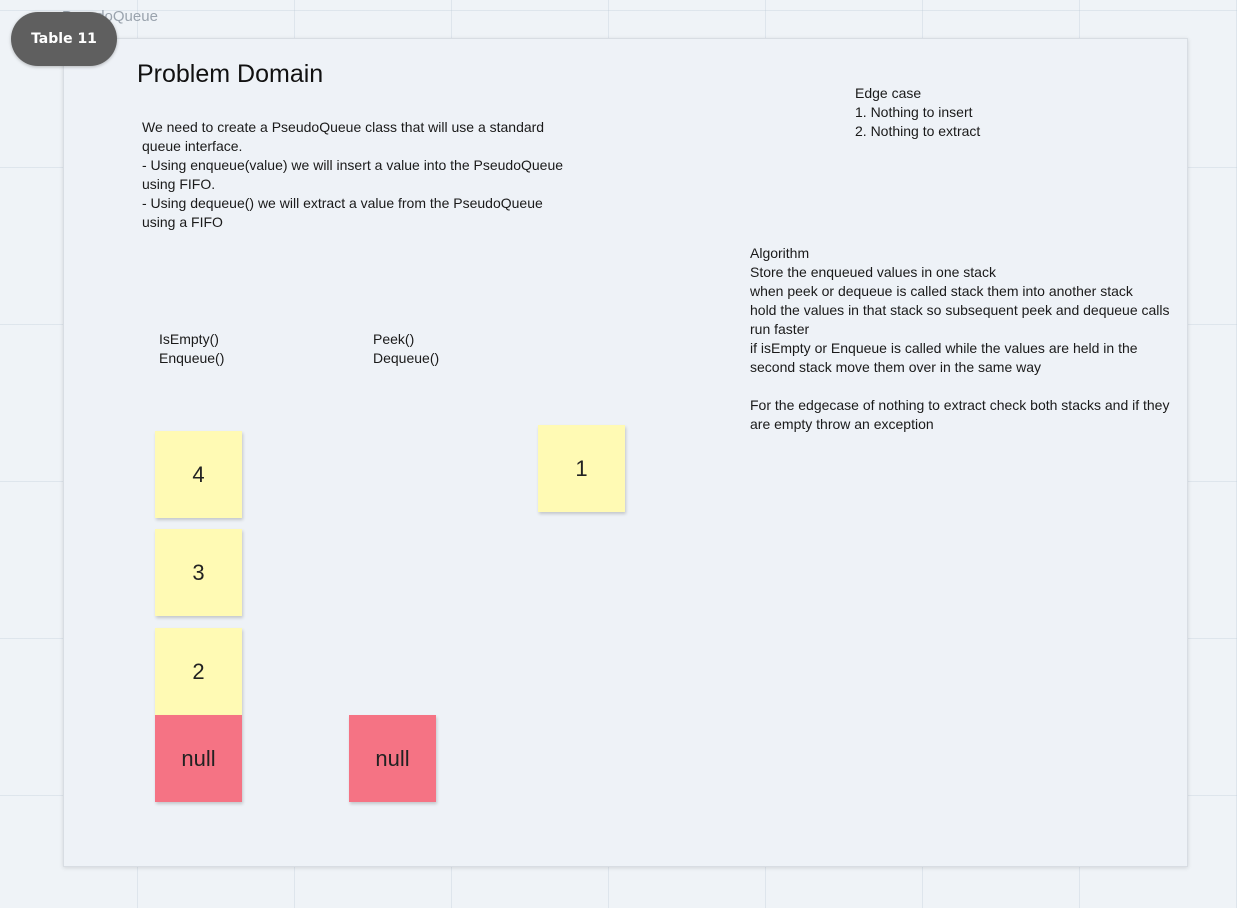  I want to click on table-badge: Table 11, so click(64, 39).